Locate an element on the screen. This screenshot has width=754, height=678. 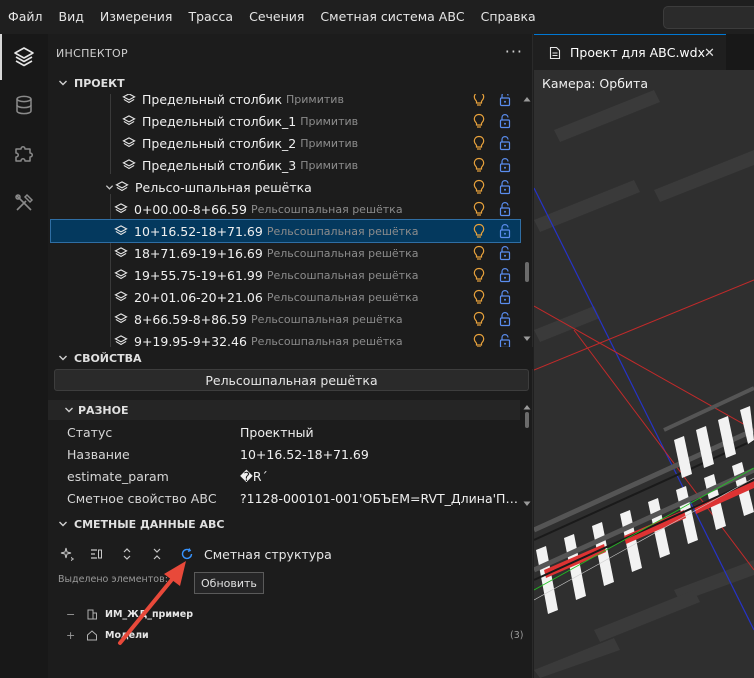
tree-row-selected: 10+16.52-18+71.69 Рельсошпальная решётка is located at coordinates (285, 231).